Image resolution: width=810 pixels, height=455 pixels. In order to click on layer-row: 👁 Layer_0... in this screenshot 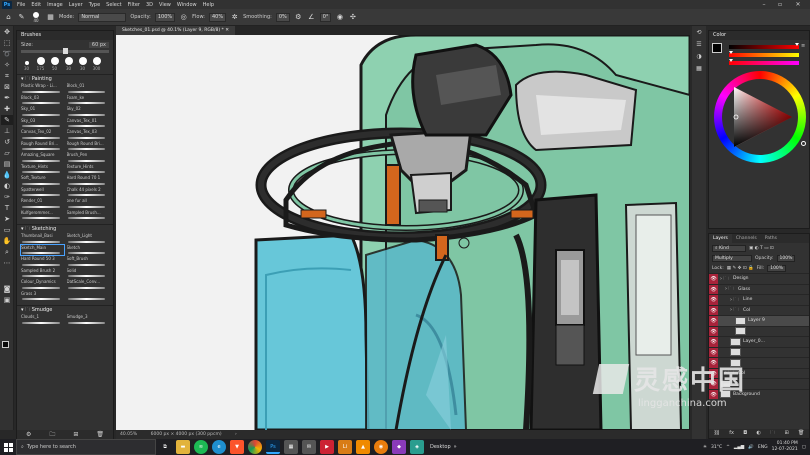, I will do `click(759, 341)`.